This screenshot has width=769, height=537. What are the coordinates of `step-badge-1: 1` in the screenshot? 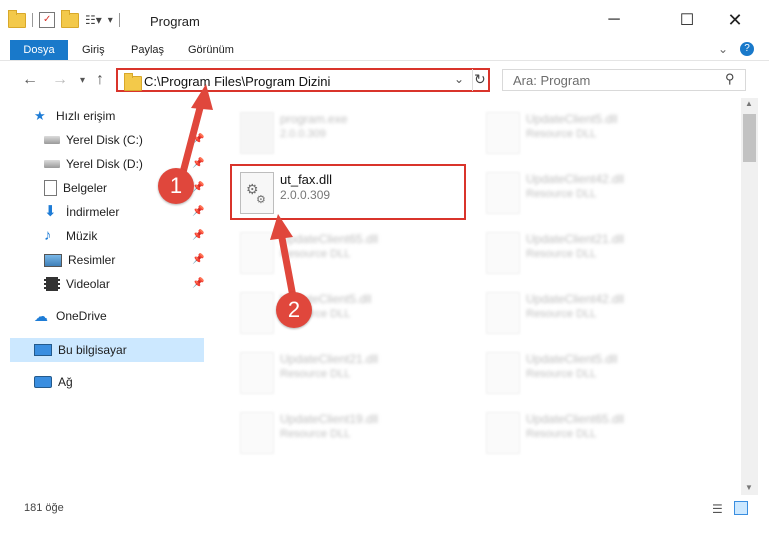 It's located at (176, 186).